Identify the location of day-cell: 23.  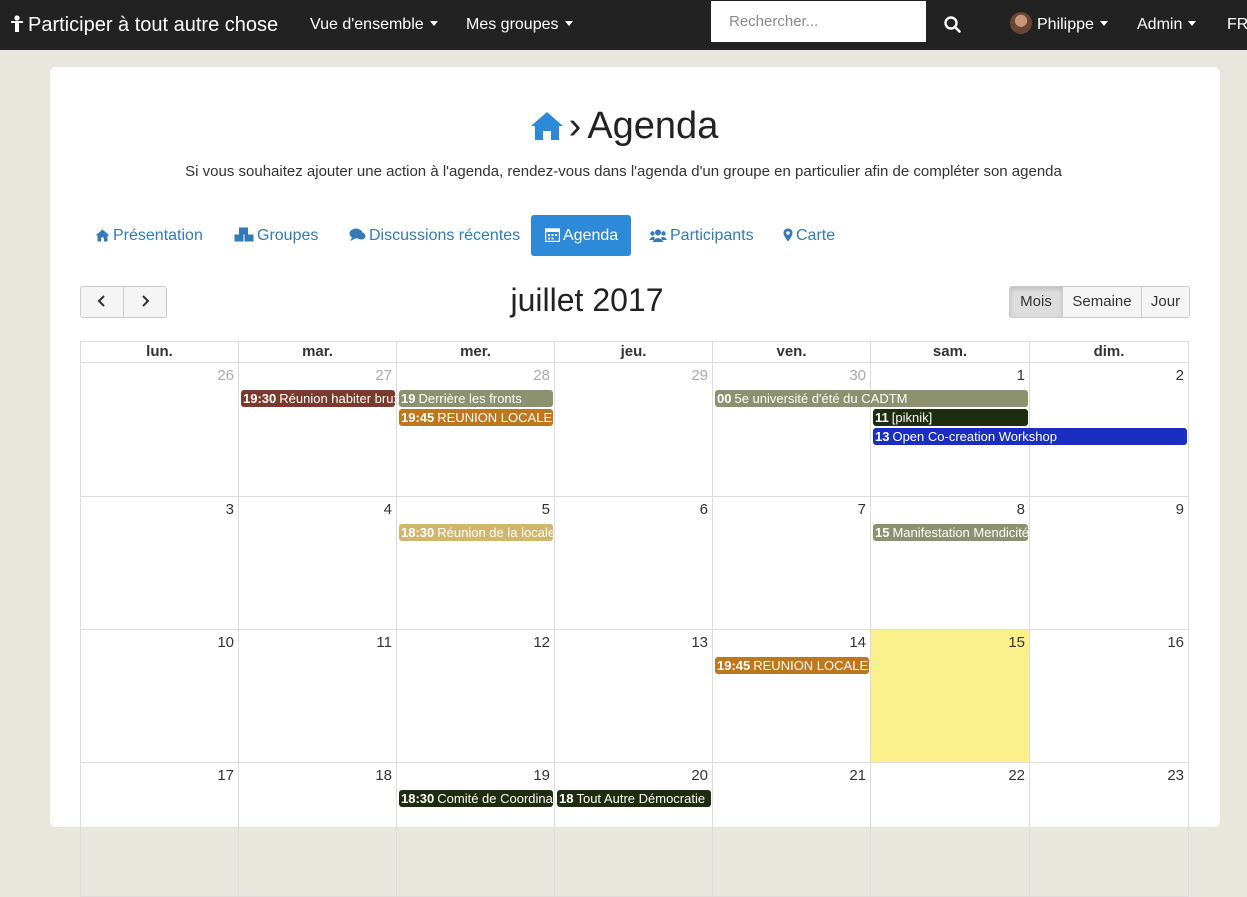
(1109, 830).